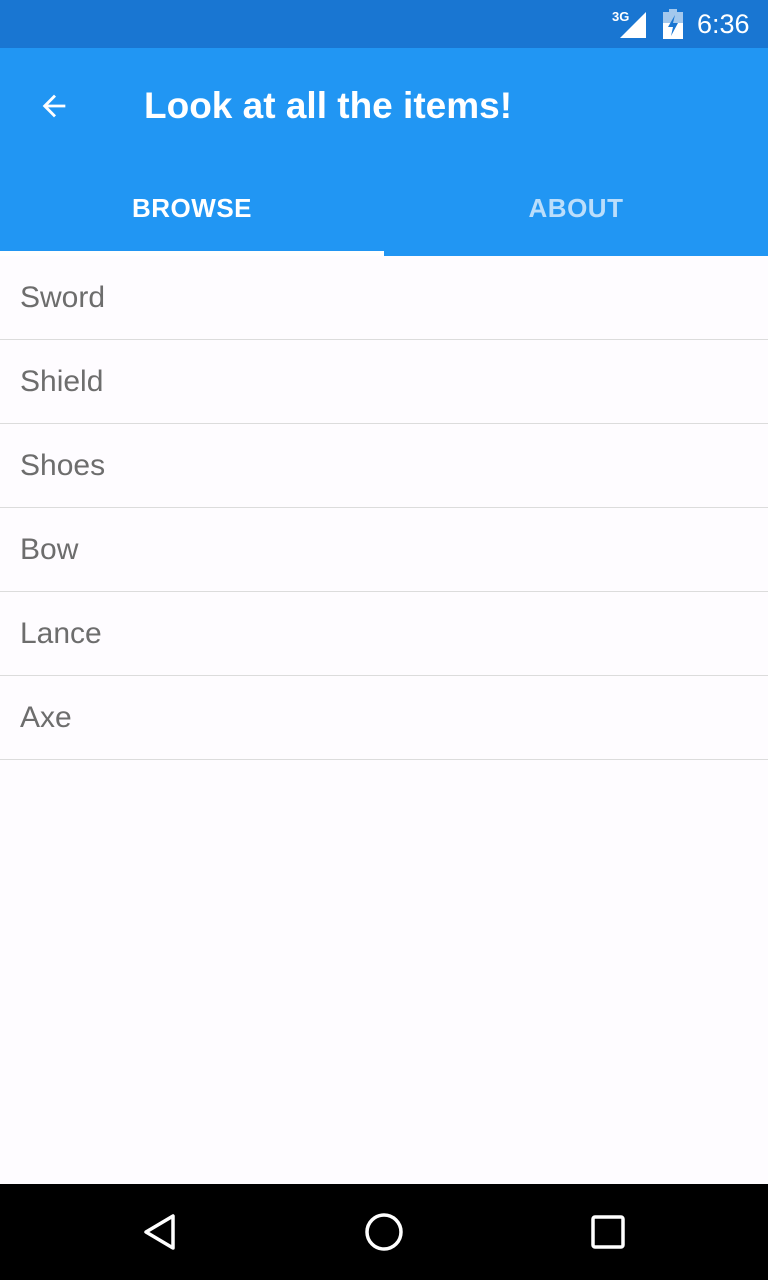 The image size is (768, 1280). Describe the element at coordinates (63, 297) in the screenshot. I see `list-item-label: Sword` at that location.